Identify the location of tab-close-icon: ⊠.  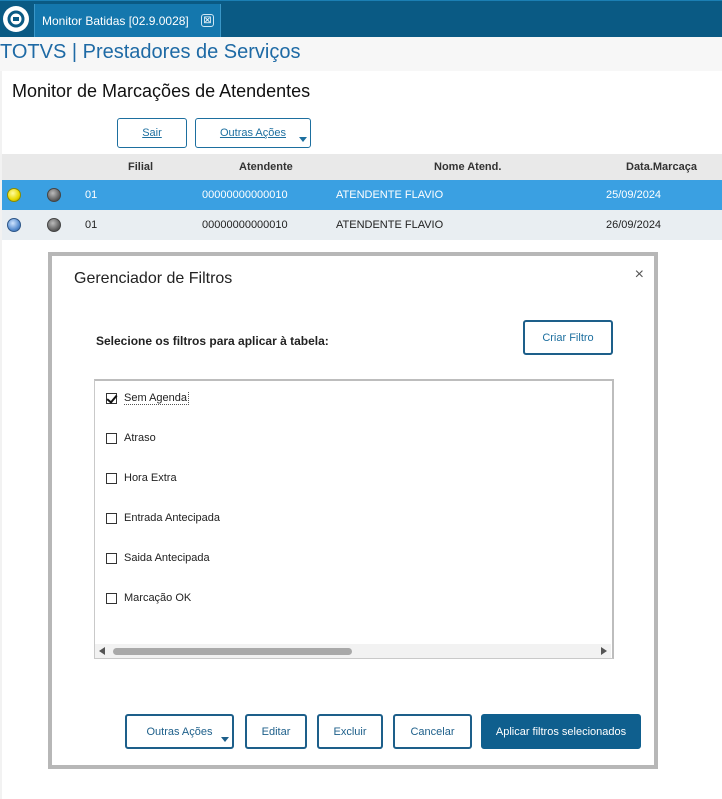
(207, 20).